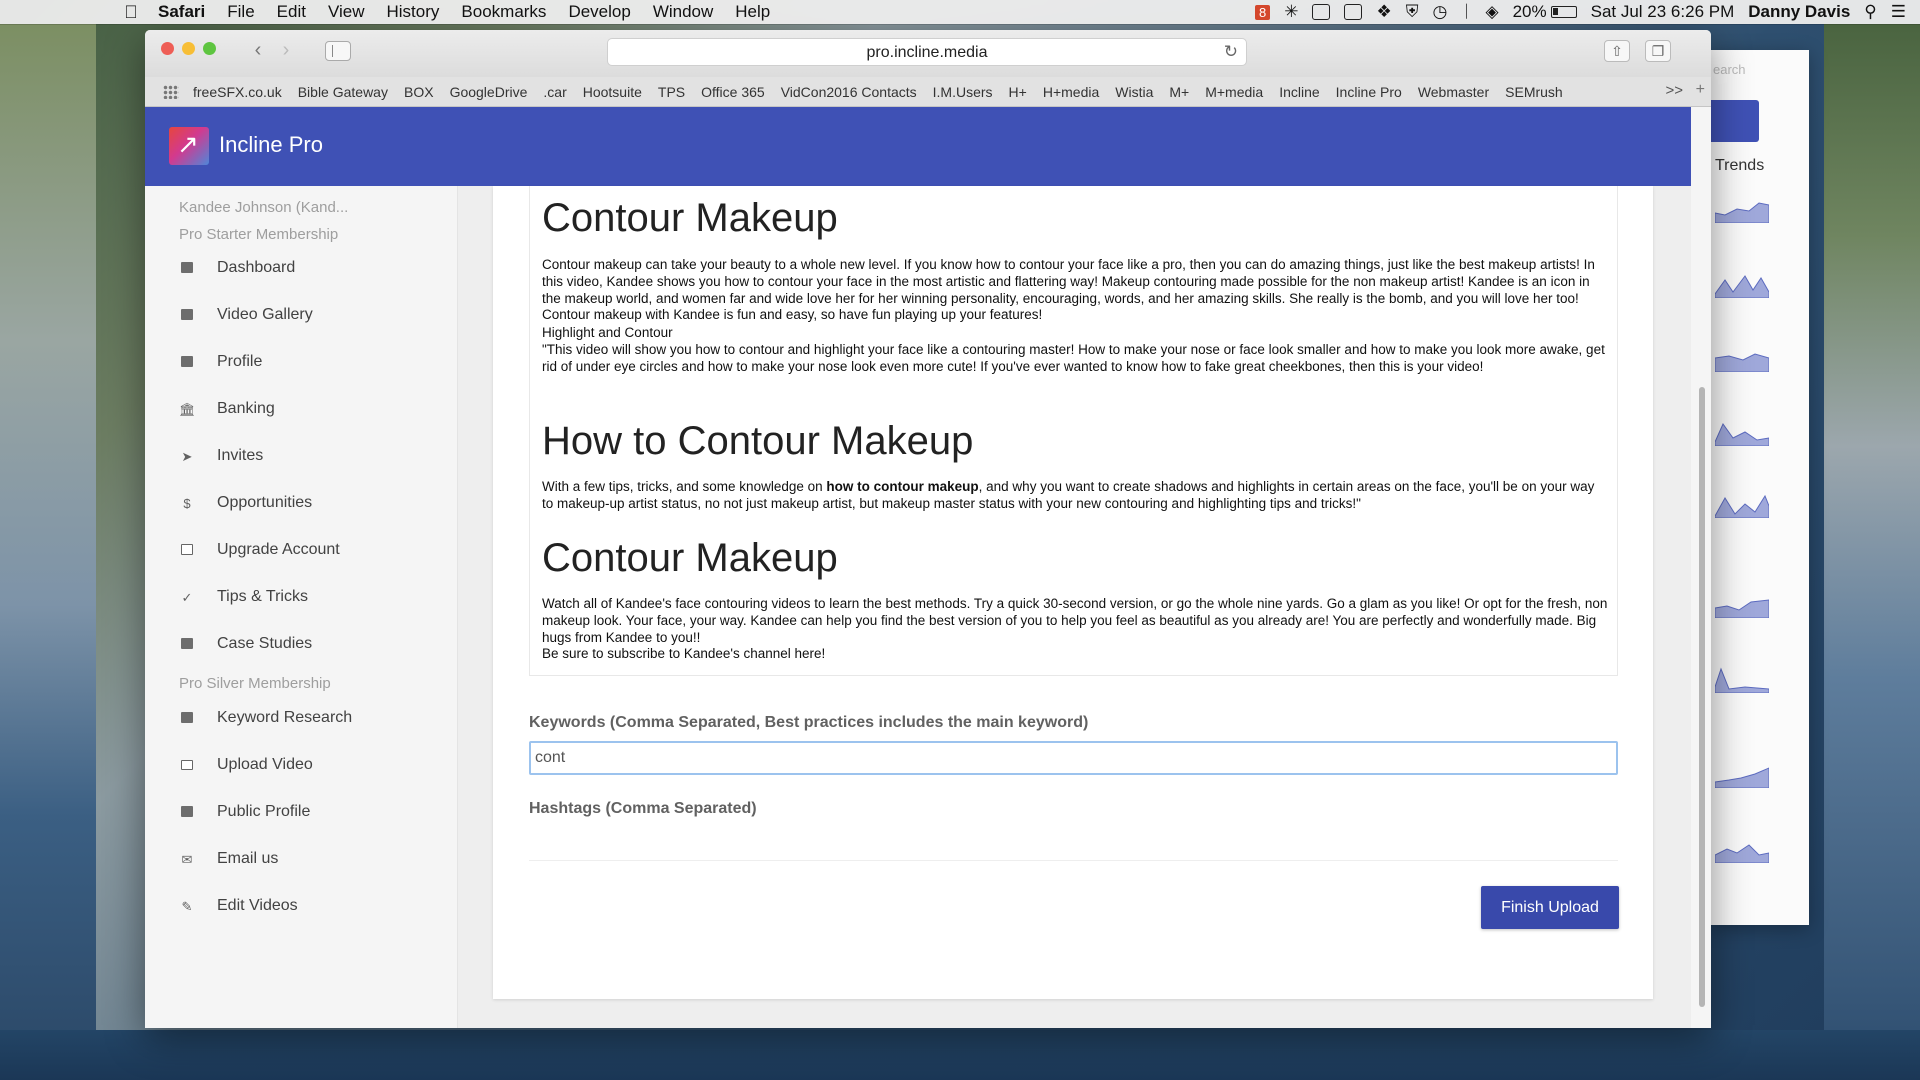 This screenshot has width=1920, height=1080. I want to click on bookmark-item: TPS, so click(671, 92).